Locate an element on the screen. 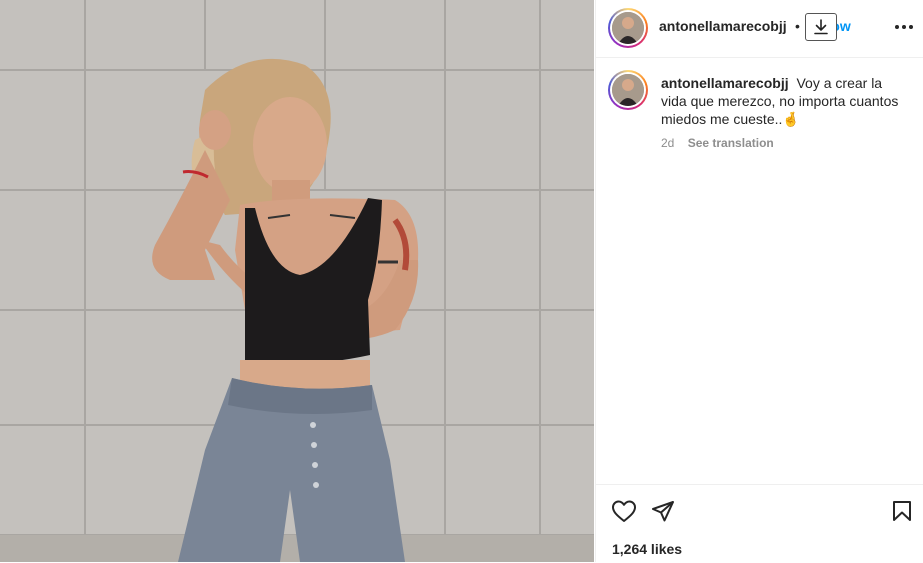 The width and height of the screenshot is (923, 563). like-button is located at coordinates (624, 513).